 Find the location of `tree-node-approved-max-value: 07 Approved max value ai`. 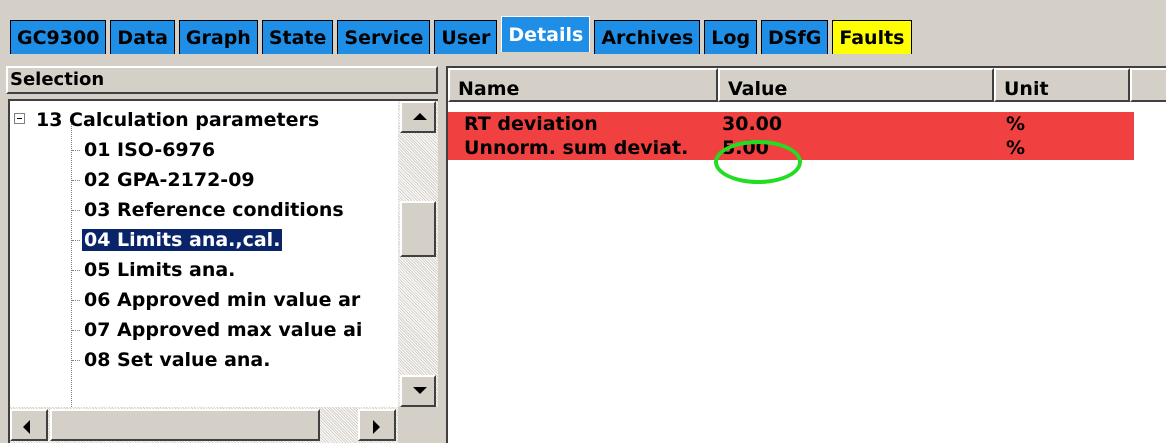

tree-node-approved-max-value: 07 Approved max value ai is located at coordinates (218, 330).